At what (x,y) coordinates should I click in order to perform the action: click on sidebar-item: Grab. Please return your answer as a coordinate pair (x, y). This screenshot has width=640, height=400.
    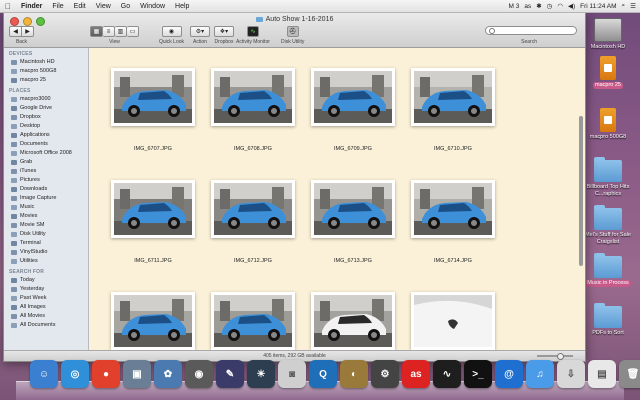
    Looking at the image, I should click on (46, 162).